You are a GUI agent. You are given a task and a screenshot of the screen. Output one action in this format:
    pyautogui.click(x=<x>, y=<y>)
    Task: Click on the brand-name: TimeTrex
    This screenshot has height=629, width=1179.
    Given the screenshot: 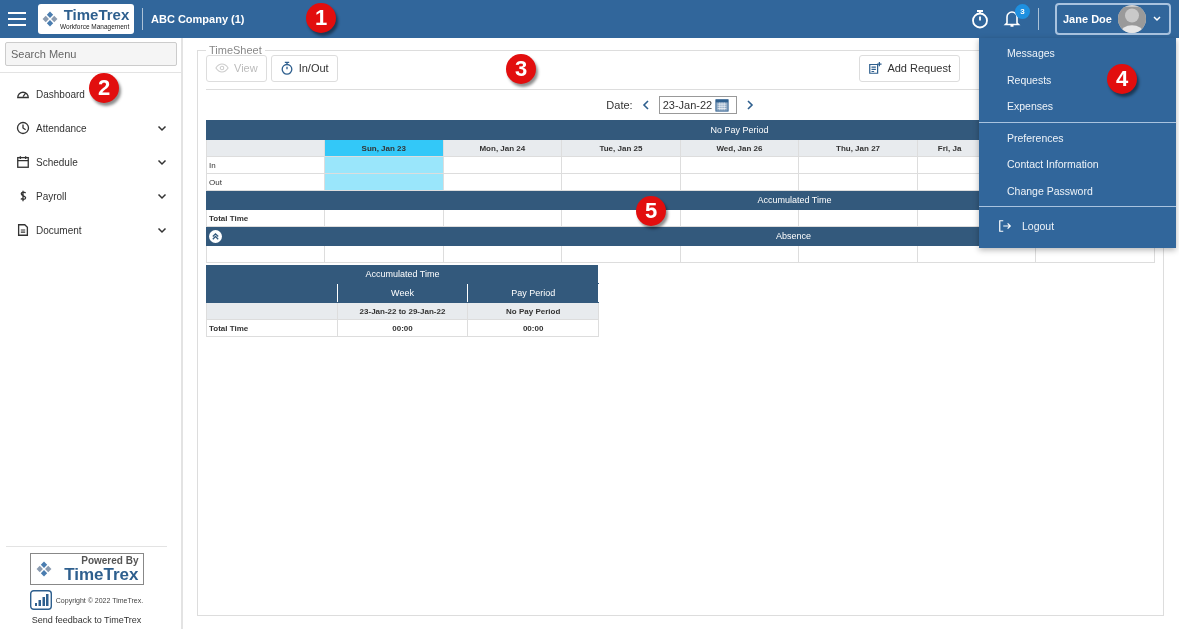 What is the action you would take?
    pyautogui.click(x=101, y=574)
    